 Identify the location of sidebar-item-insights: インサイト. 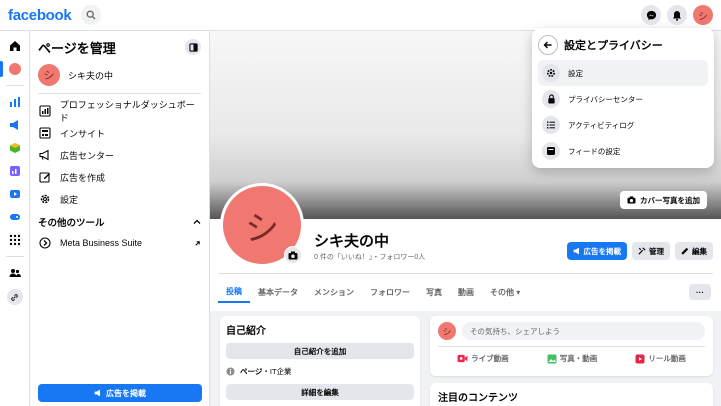
(119, 133).